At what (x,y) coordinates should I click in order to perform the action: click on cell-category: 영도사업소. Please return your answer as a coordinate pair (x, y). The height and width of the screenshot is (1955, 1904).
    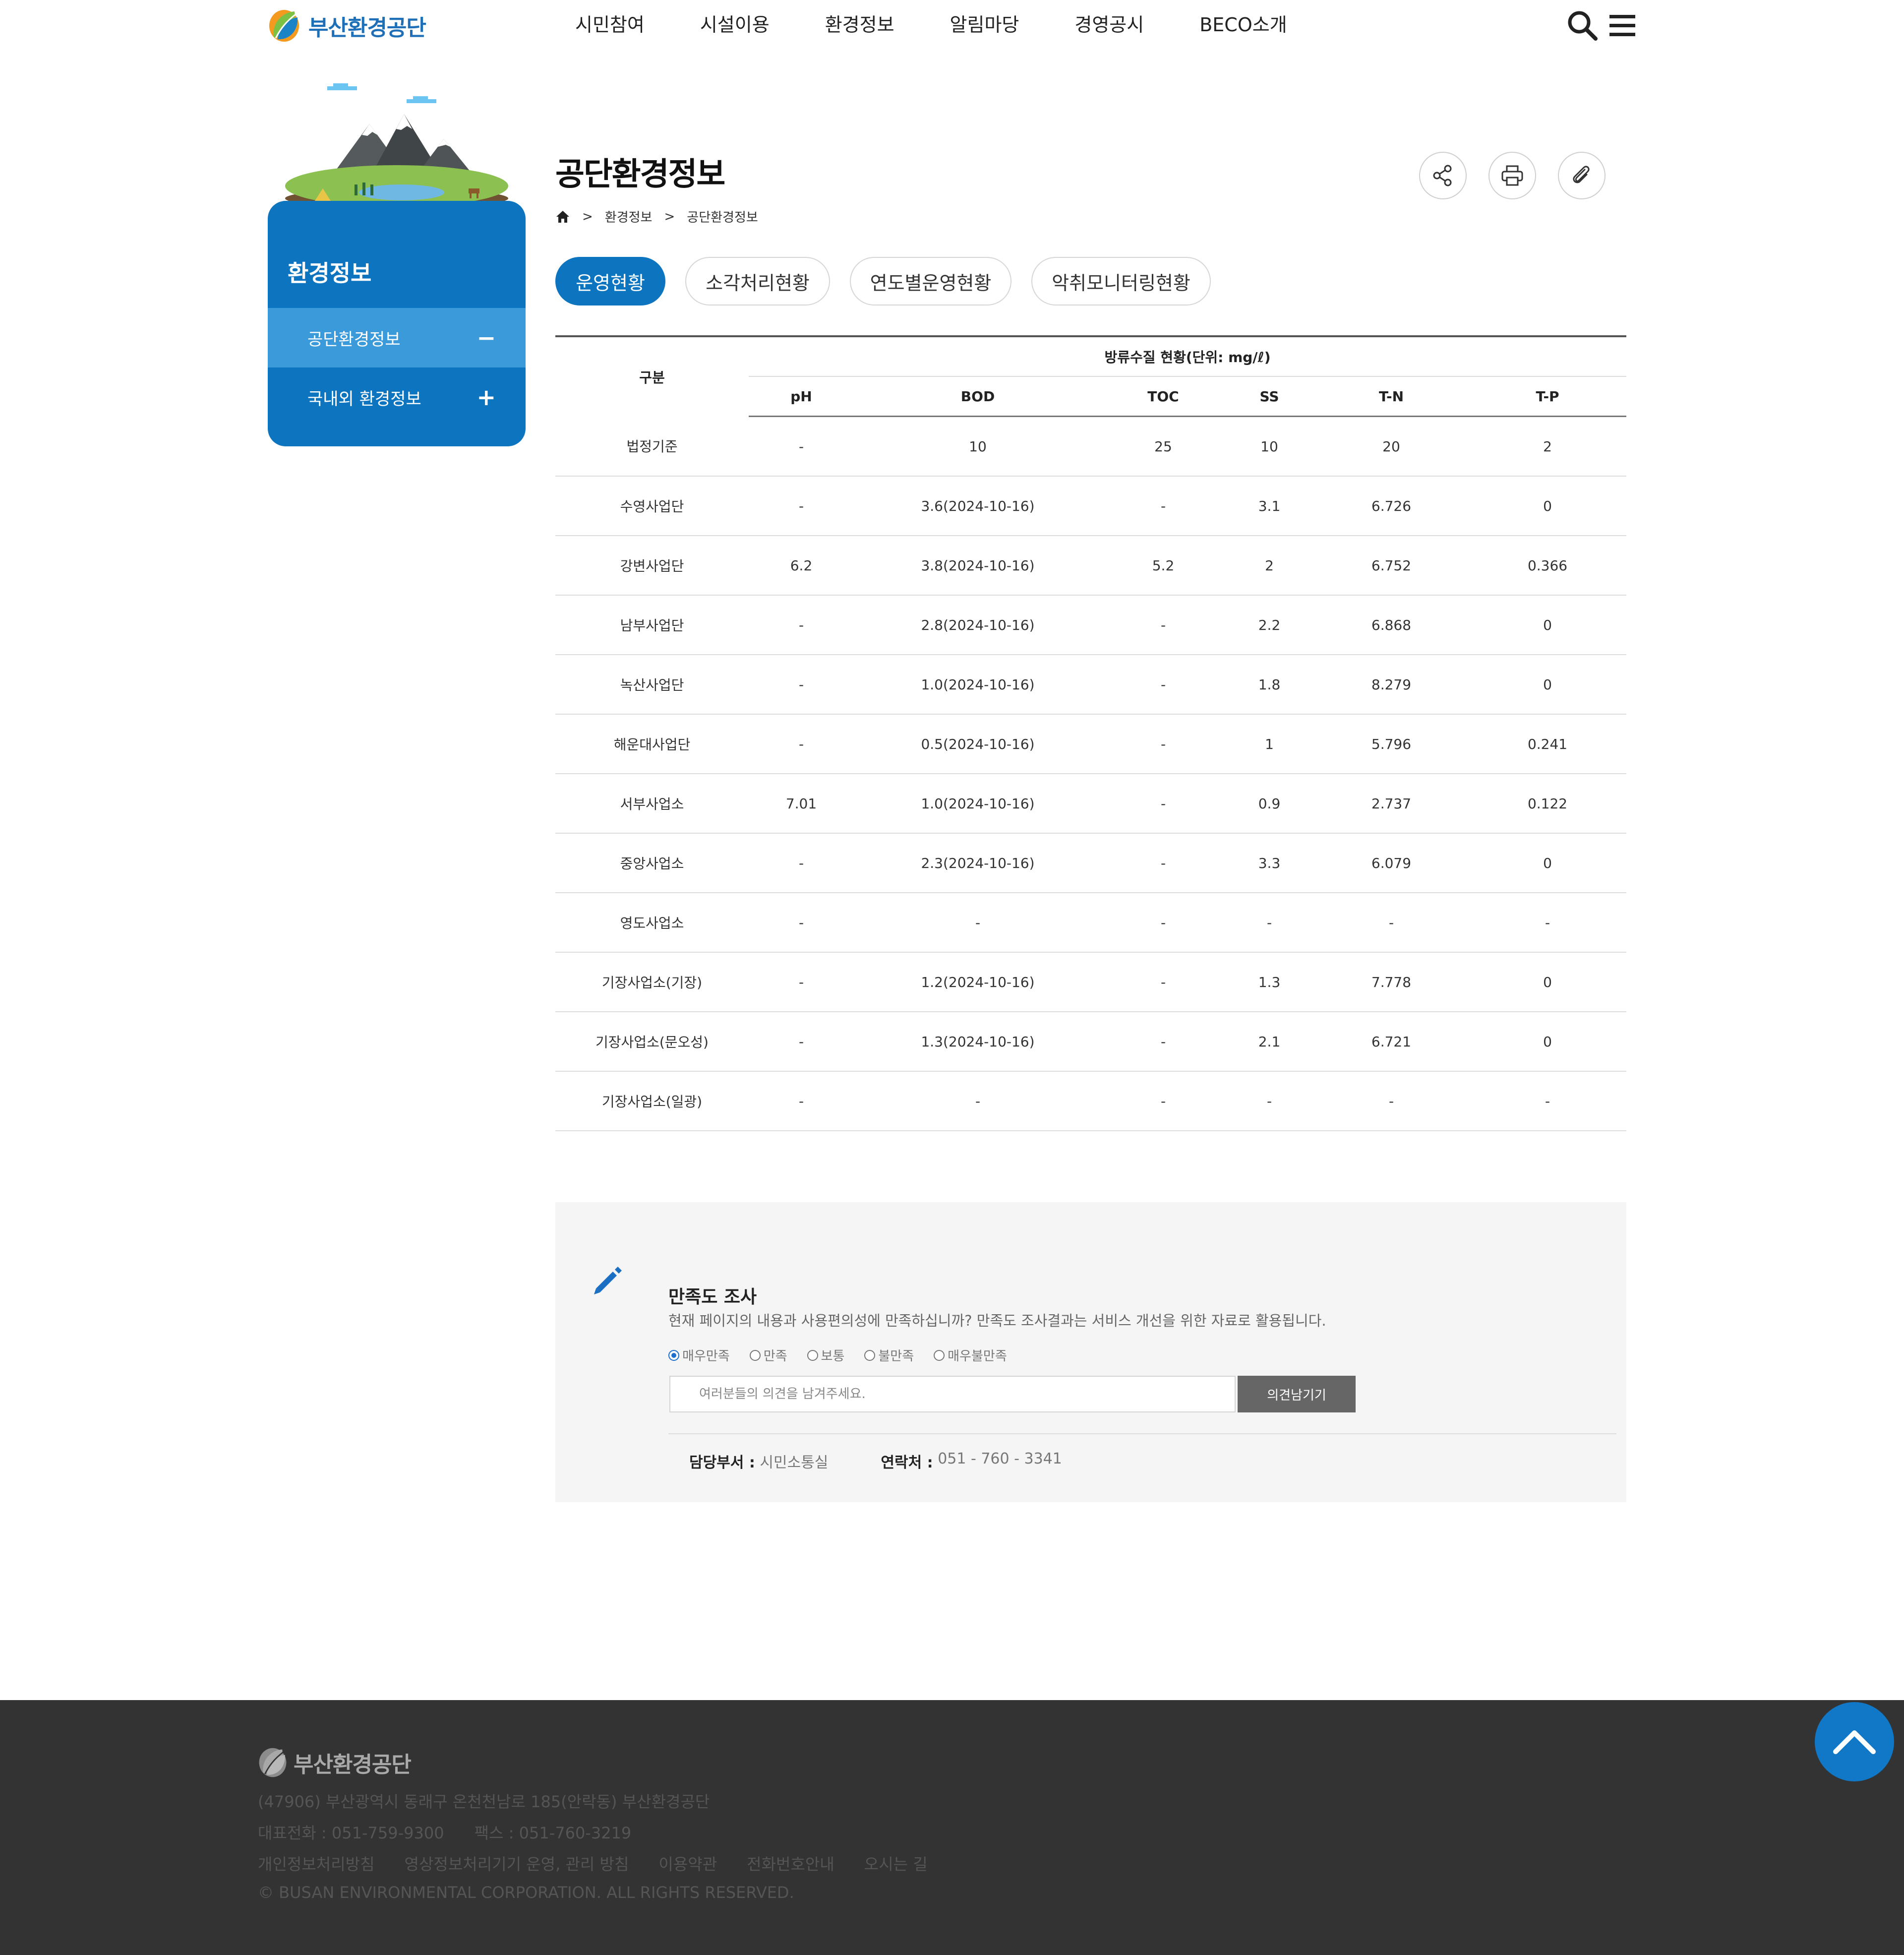
    Looking at the image, I should click on (652, 923).